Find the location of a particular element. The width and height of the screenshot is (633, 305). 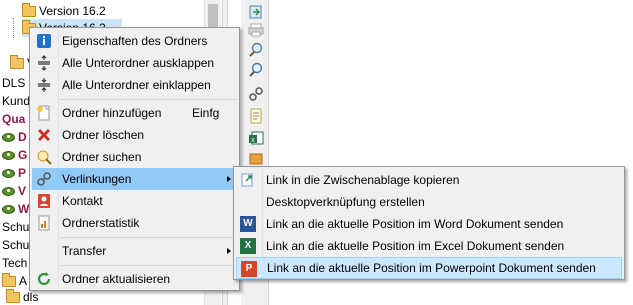

link-tool-icon is located at coordinates (256, 94).